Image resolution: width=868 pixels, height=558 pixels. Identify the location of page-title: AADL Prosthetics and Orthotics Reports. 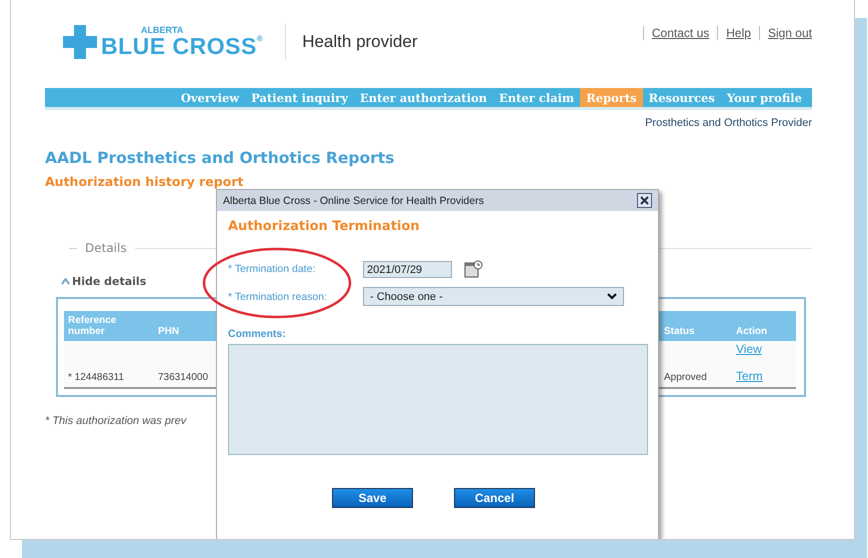
(220, 158).